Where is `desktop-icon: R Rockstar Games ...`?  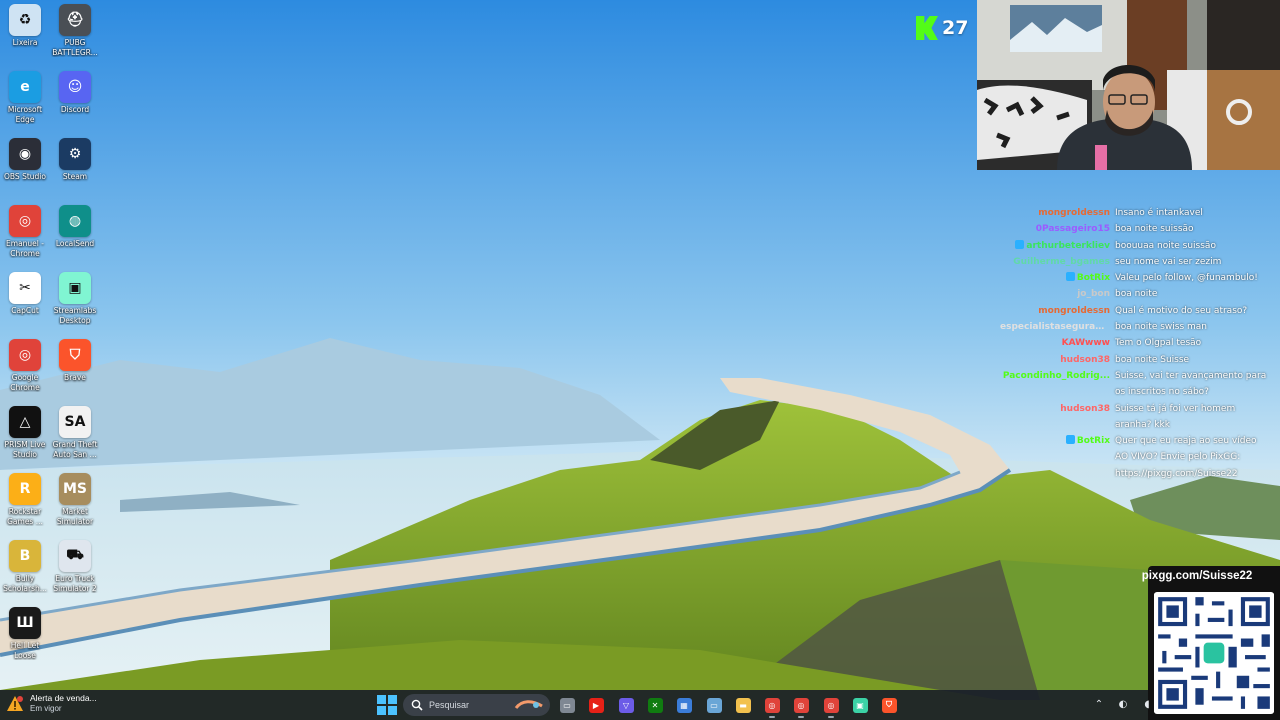 desktop-icon: R Rockstar Games ... is located at coordinates (25, 504).